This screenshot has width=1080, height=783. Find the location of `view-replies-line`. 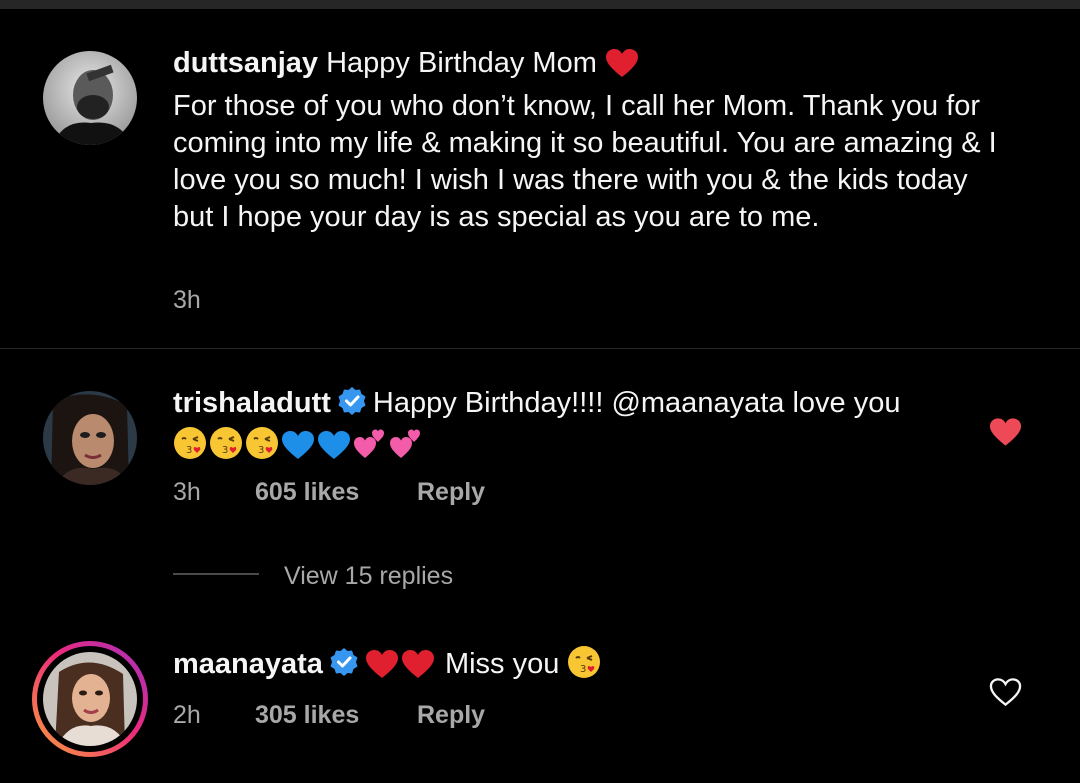

view-replies-line is located at coordinates (216, 574).